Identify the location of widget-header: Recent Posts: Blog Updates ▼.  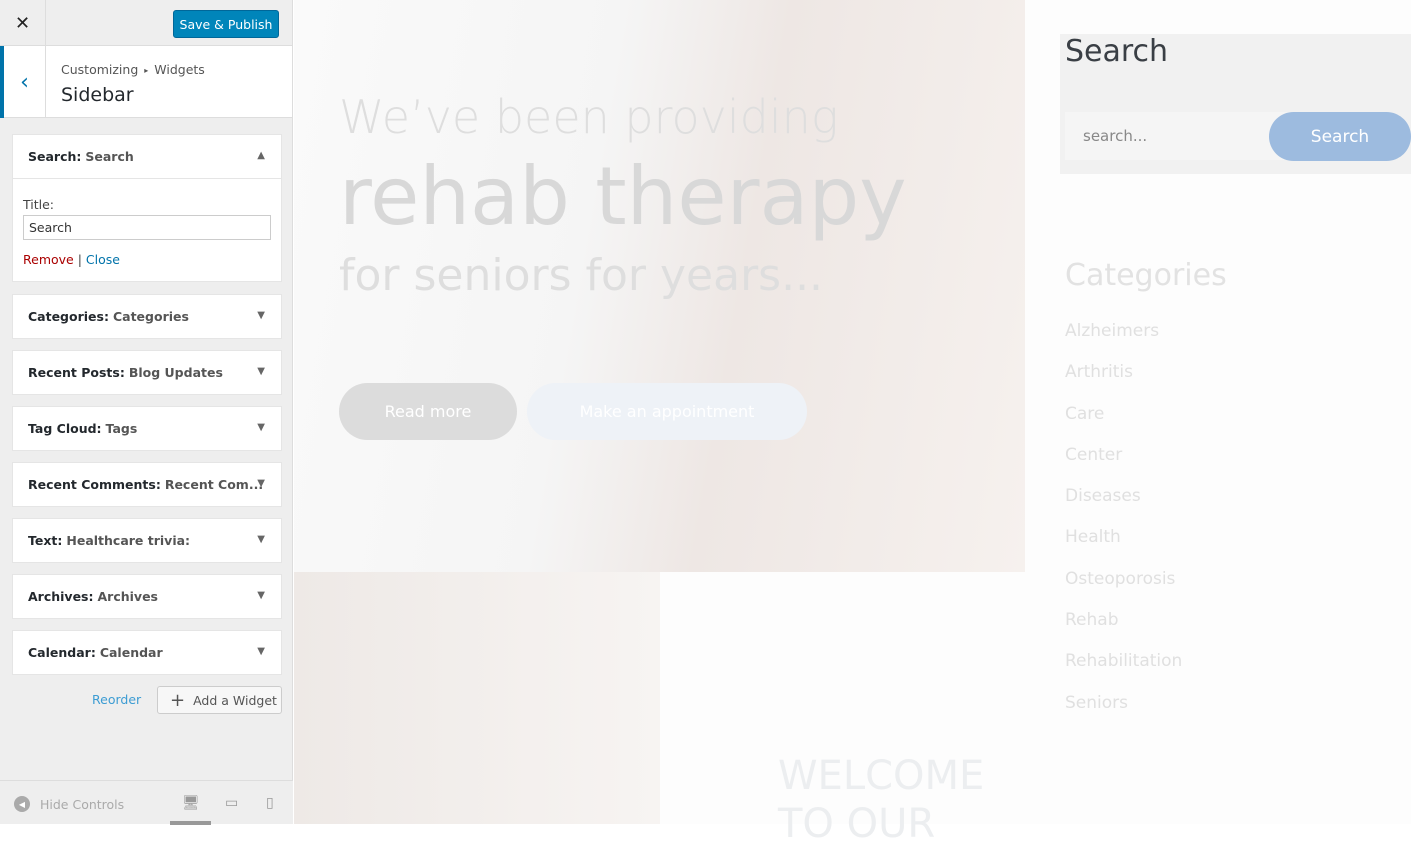
(147, 372).